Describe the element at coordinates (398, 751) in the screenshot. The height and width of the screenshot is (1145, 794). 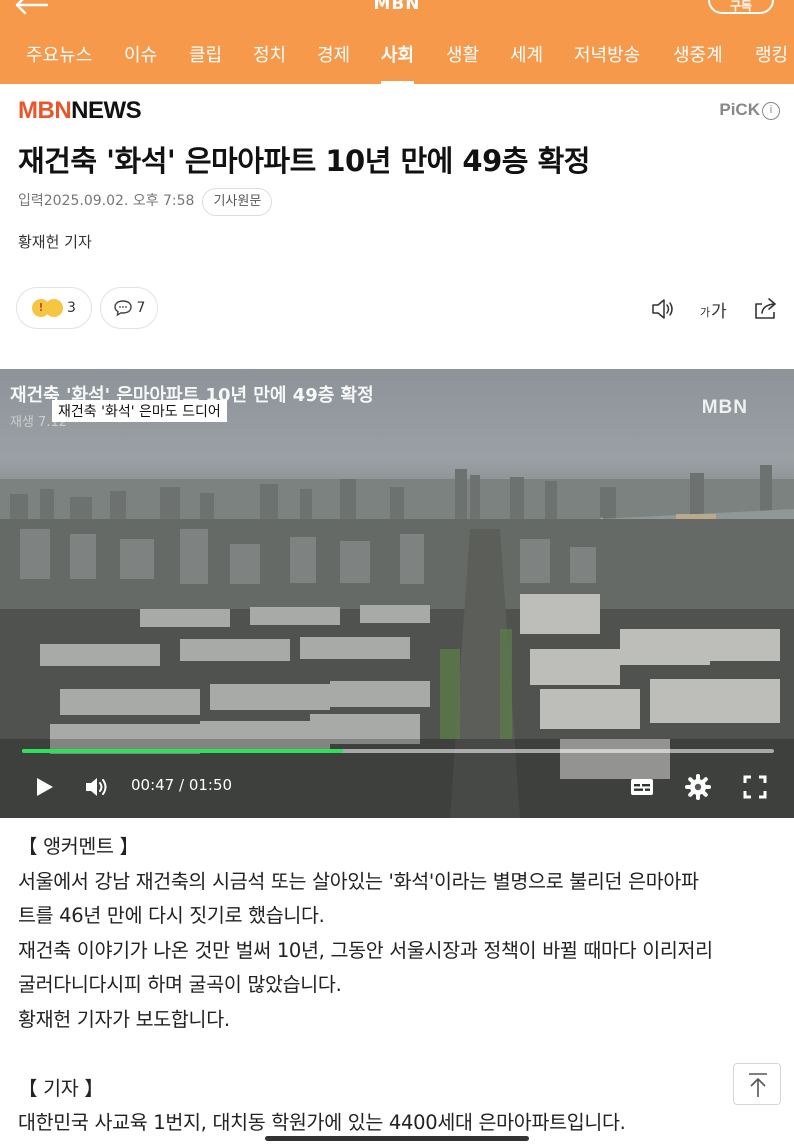
I see `video-progress-bar` at that location.